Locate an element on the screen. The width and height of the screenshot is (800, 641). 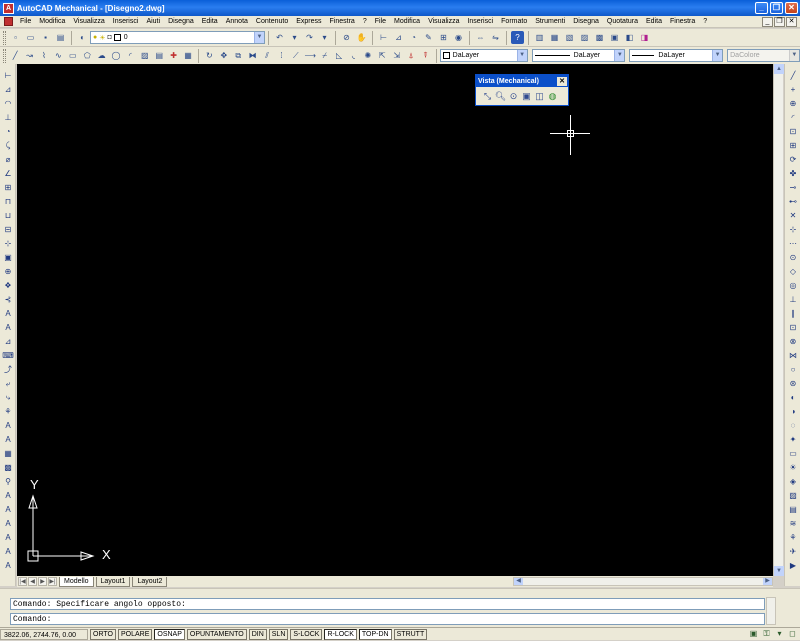
quick-dim-icon: ⊞ is located at coordinates (8, 187).